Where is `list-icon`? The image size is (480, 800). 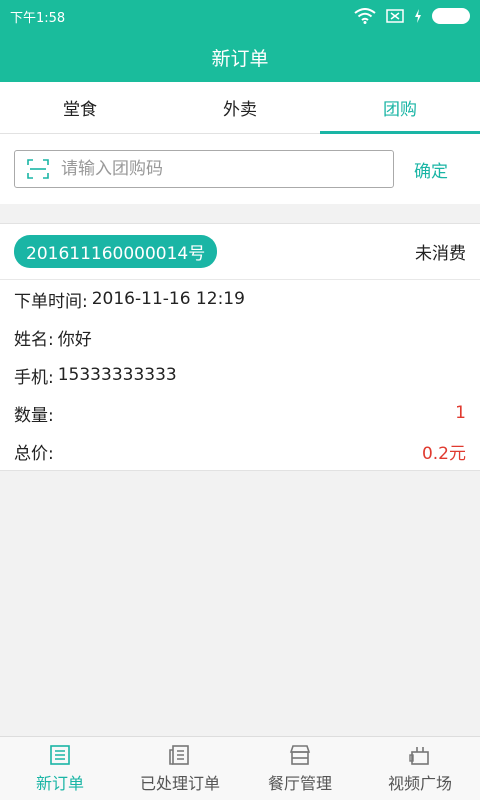
list-icon is located at coordinates (60, 754).